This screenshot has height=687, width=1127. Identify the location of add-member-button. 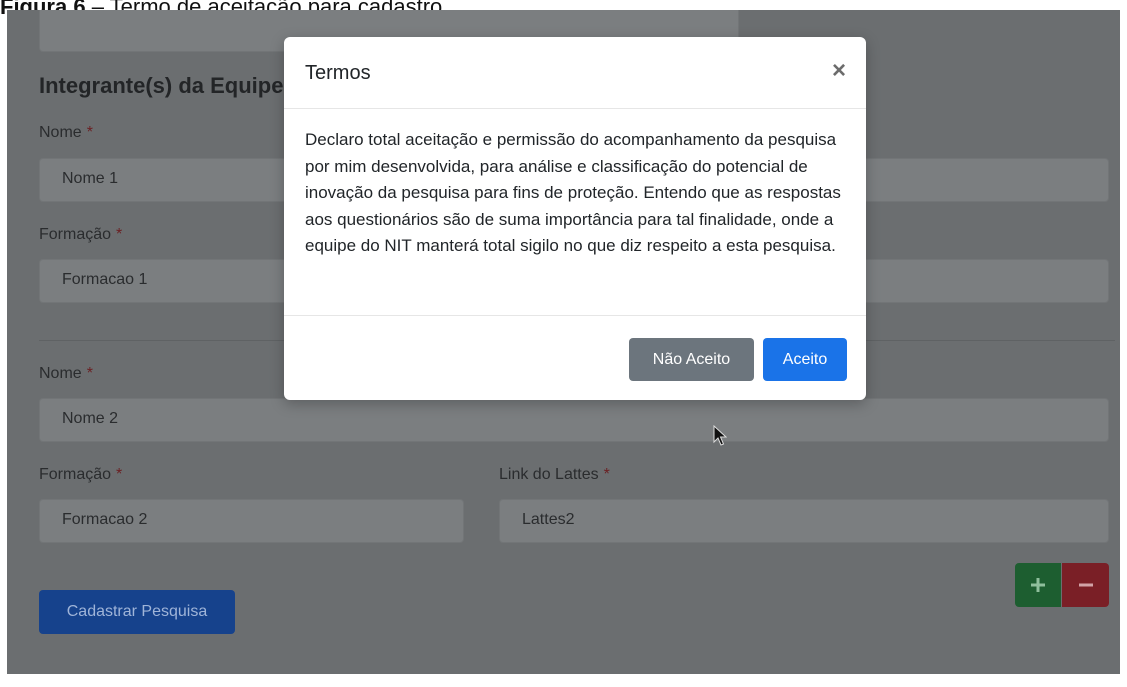
(1038, 585).